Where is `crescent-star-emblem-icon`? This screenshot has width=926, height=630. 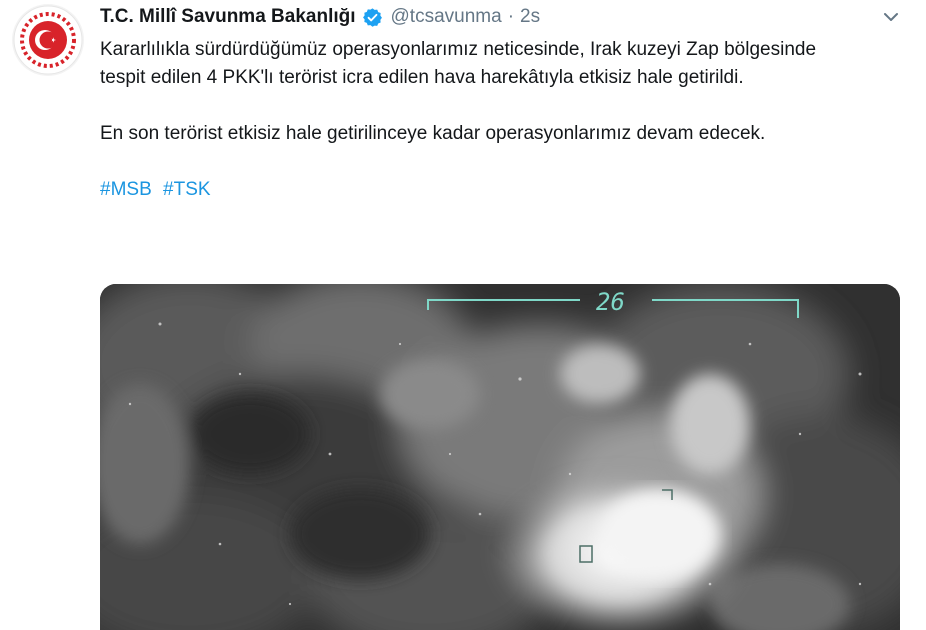 crescent-star-emblem-icon is located at coordinates (48, 40).